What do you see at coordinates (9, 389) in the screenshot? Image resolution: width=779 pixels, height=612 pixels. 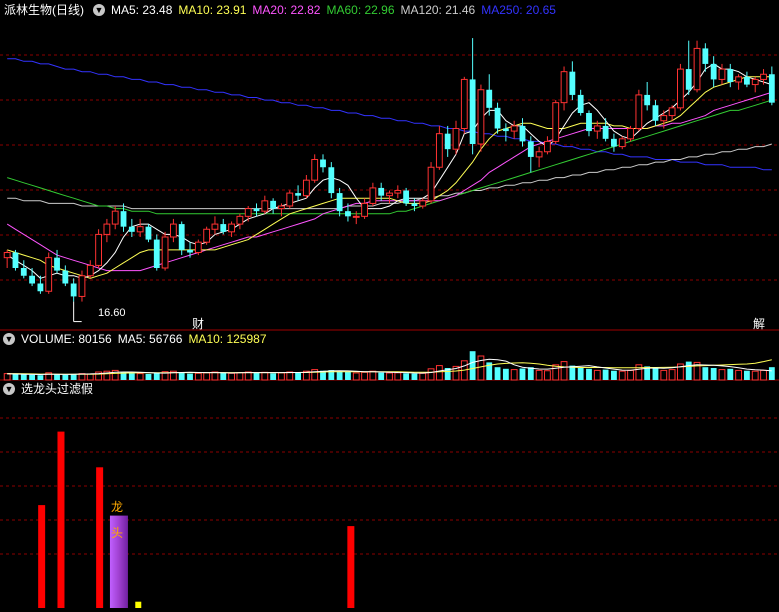 I see `filter-expand-icon: ▼` at bounding box center [9, 389].